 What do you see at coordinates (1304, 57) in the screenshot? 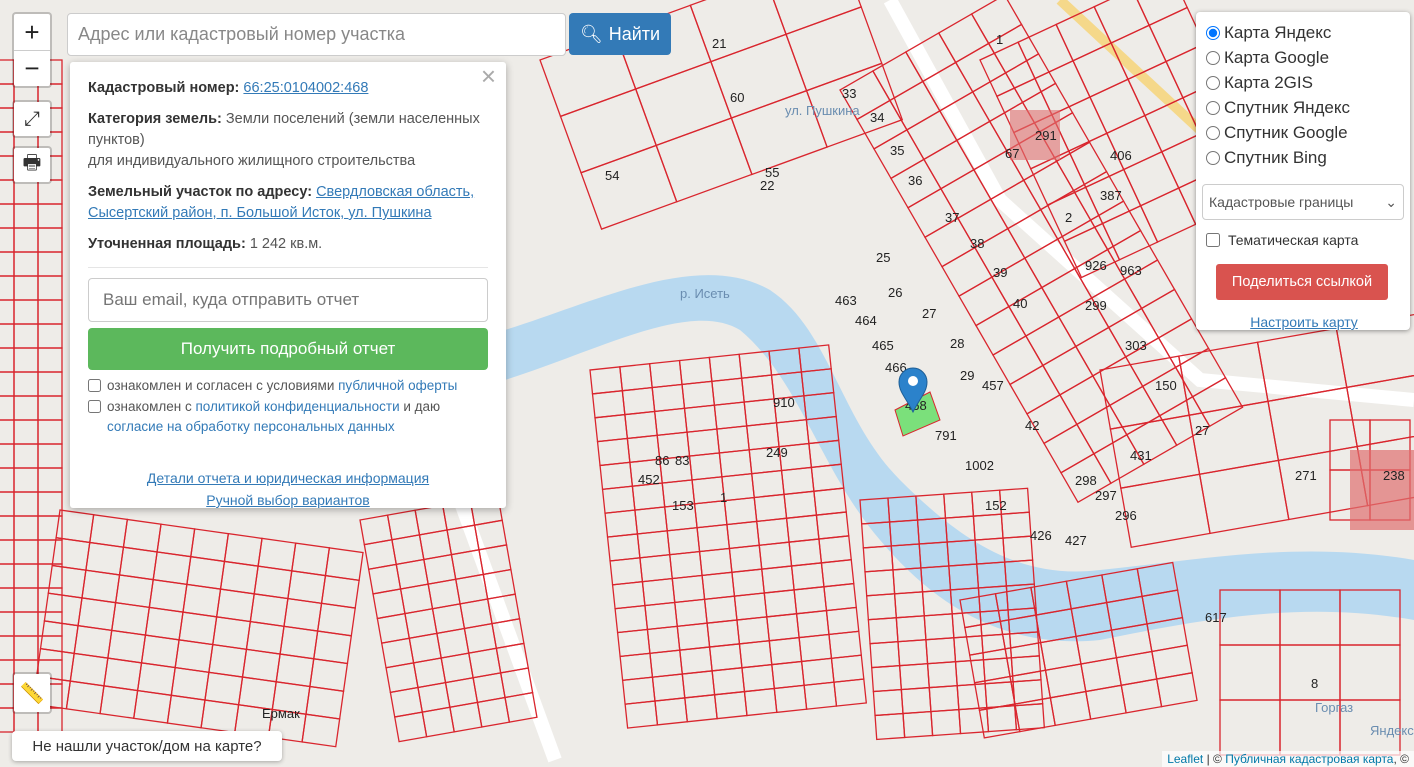
I see `map-option: Карта Google` at bounding box center [1304, 57].